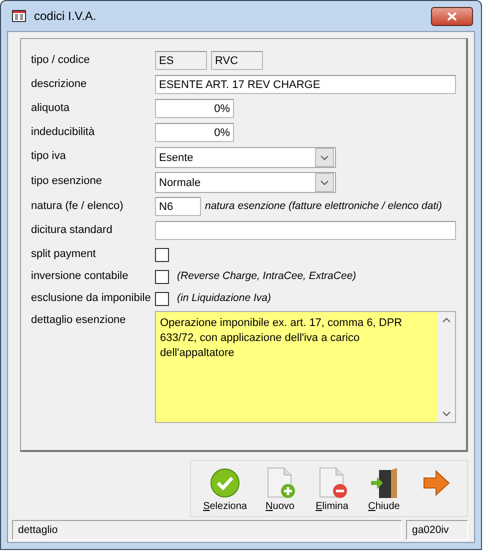 Image resolution: width=495 pixels, height=552 pixels. Describe the element at coordinates (64, 253) in the screenshot. I see `field-label: split payment` at that location.